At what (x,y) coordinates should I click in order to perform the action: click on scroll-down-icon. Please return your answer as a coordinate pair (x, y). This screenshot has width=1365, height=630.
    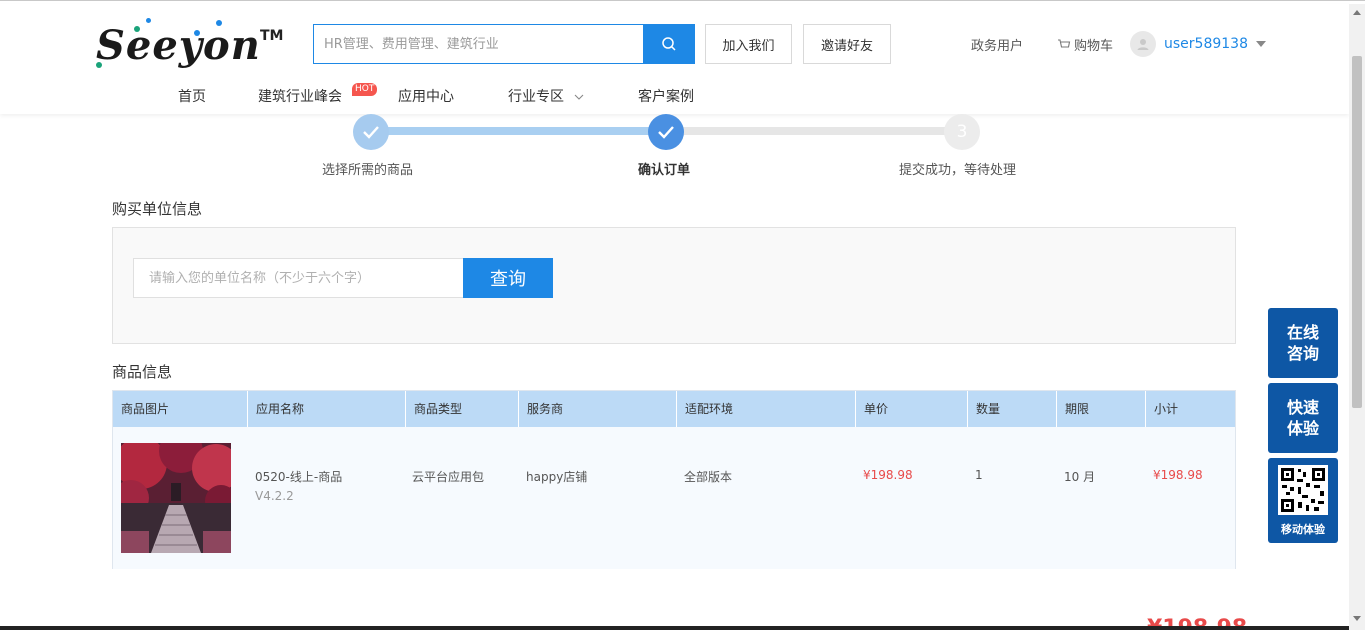
    Looking at the image, I should click on (1357, 618).